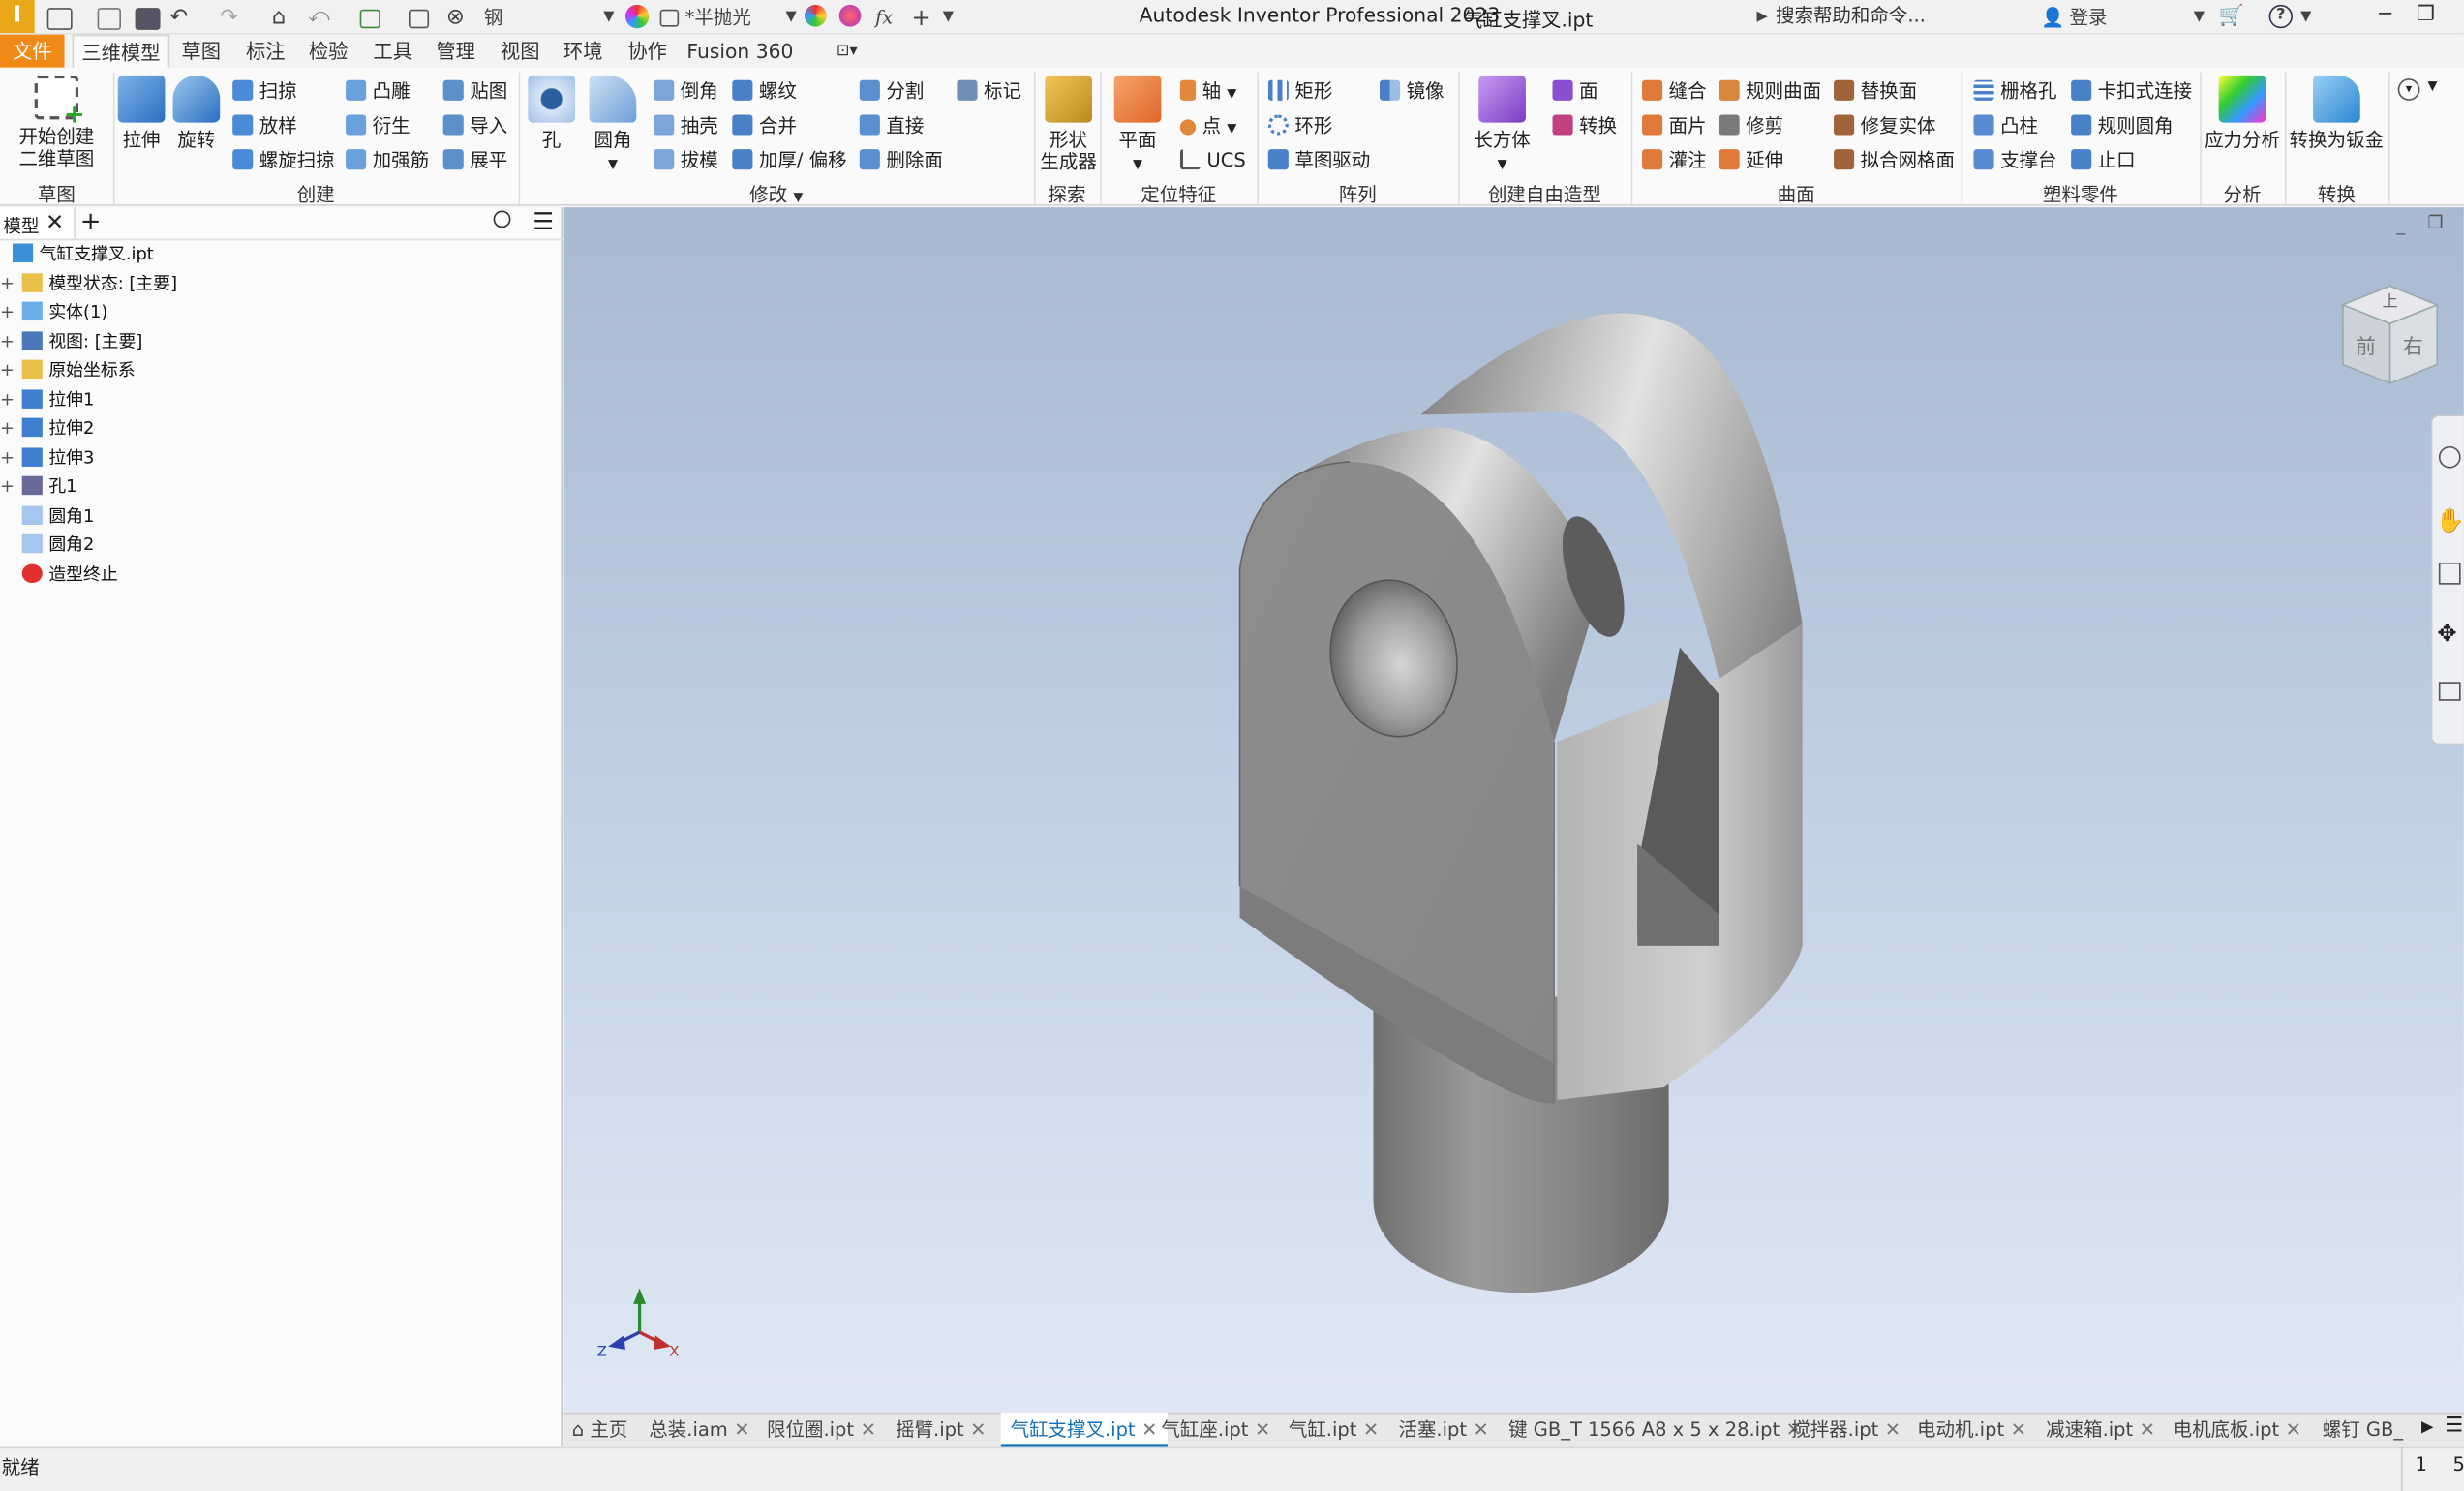 The width and height of the screenshot is (2464, 1491). What do you see at coordinates (493, 17) in the screenshot?
I see `material-select: 钢` at bounding box center [493, 17].